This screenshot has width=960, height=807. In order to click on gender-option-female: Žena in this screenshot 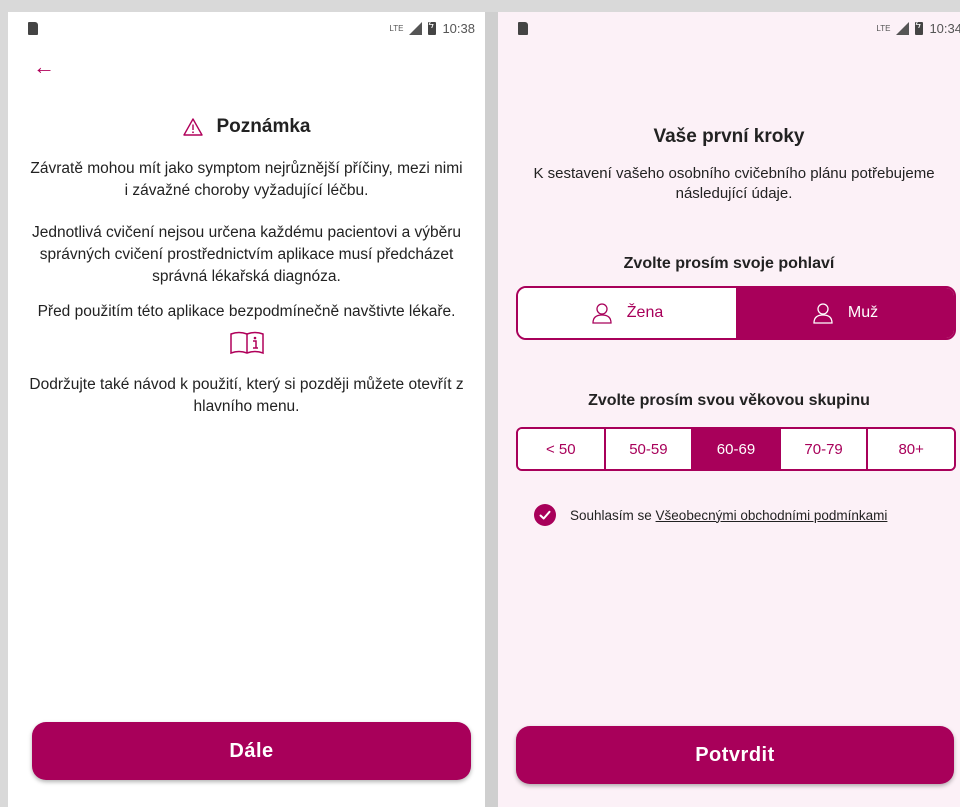, I will do `click(627, 313)`.